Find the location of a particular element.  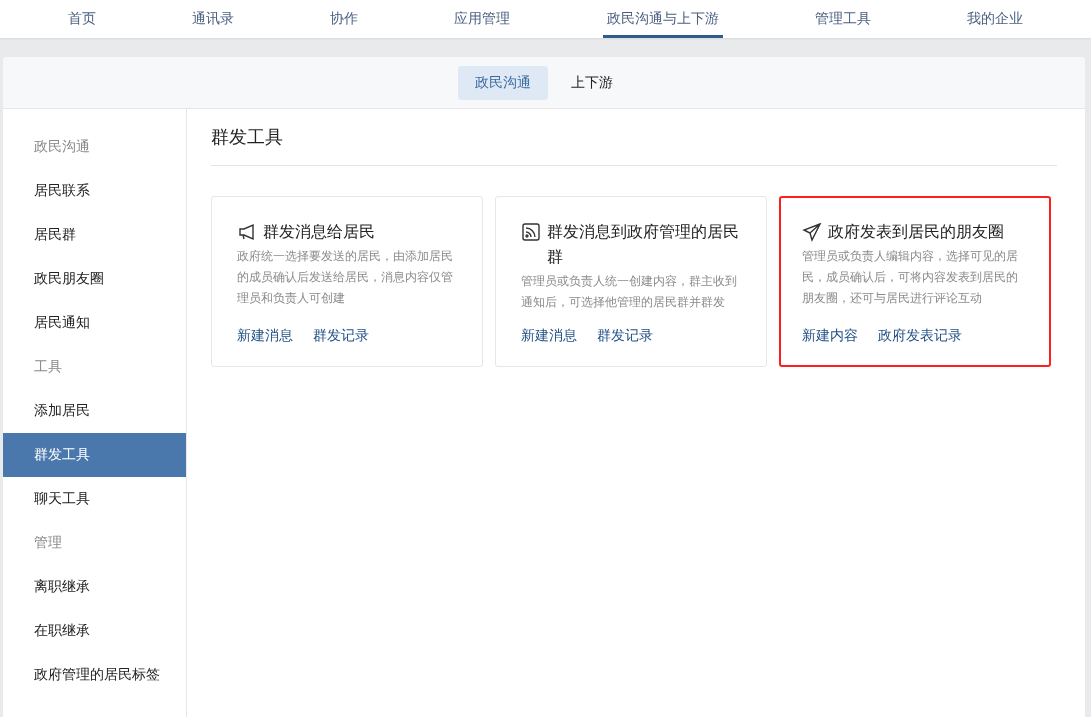

sidebar-item: 离职继承 is located at coordinates (94, 587).